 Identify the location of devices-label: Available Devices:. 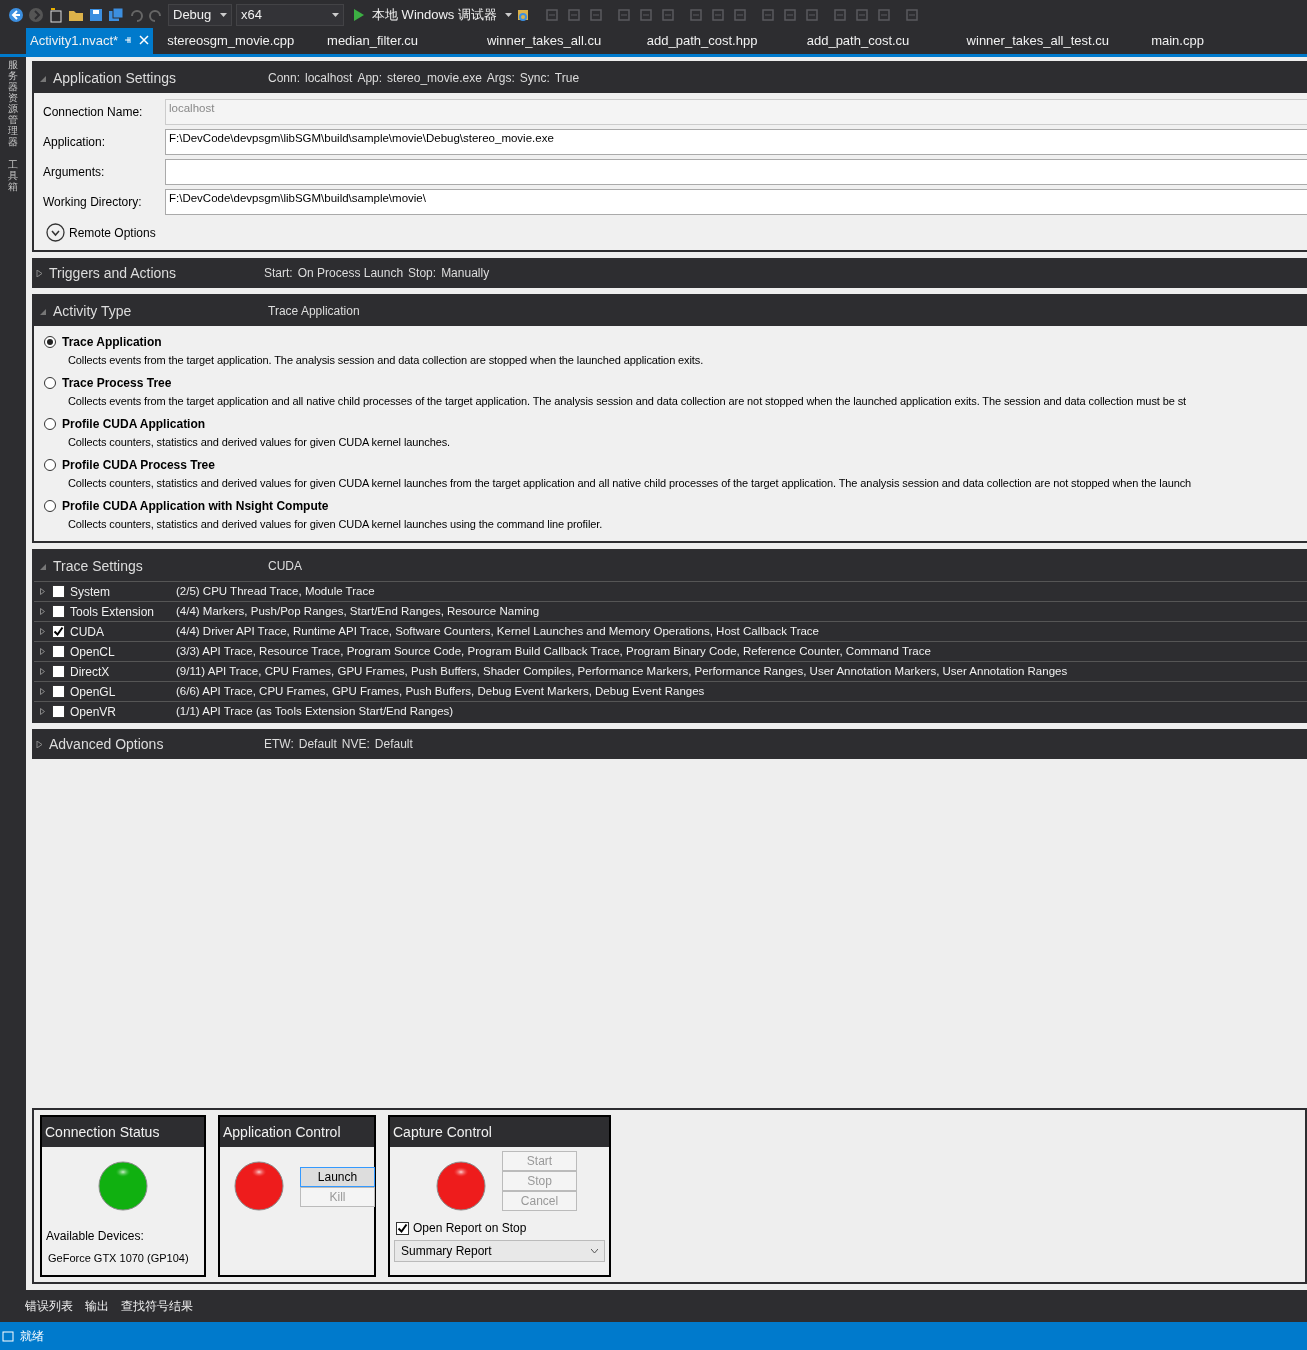
(95, 1236).